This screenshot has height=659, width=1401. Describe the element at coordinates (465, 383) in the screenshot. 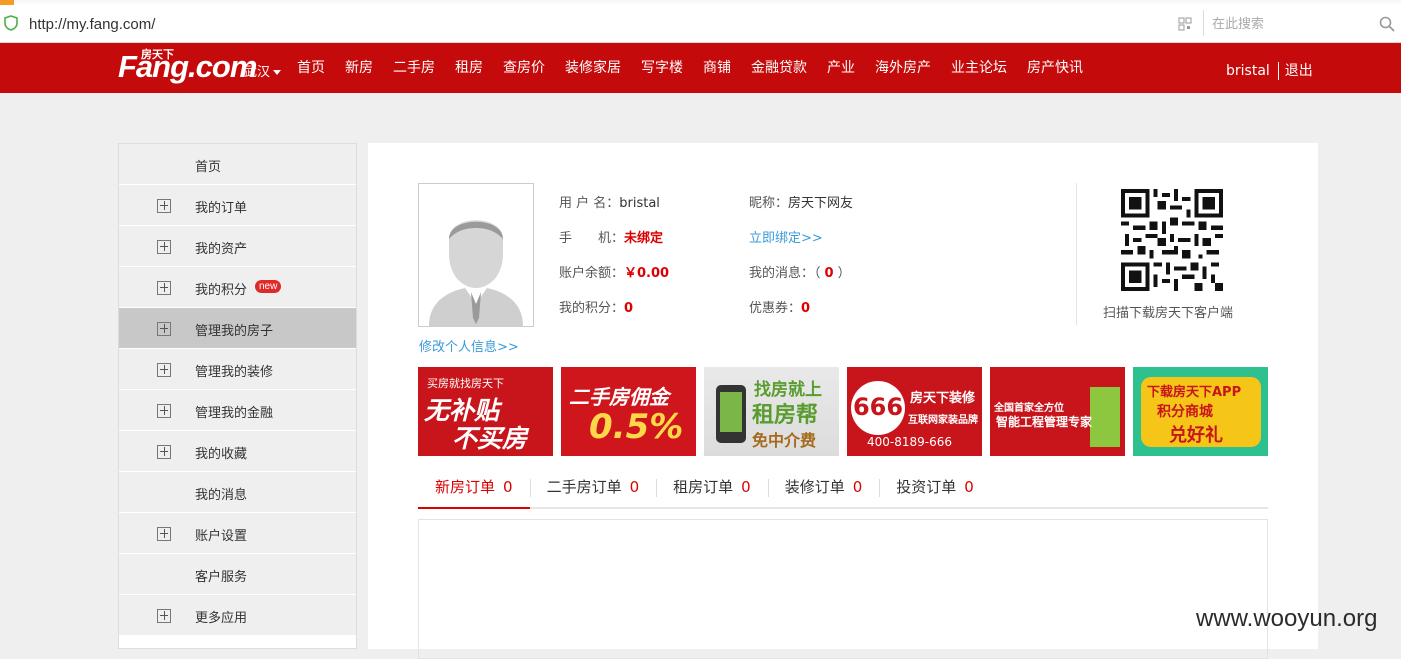

I see `banner-text: 买房就找房天下` at that location.